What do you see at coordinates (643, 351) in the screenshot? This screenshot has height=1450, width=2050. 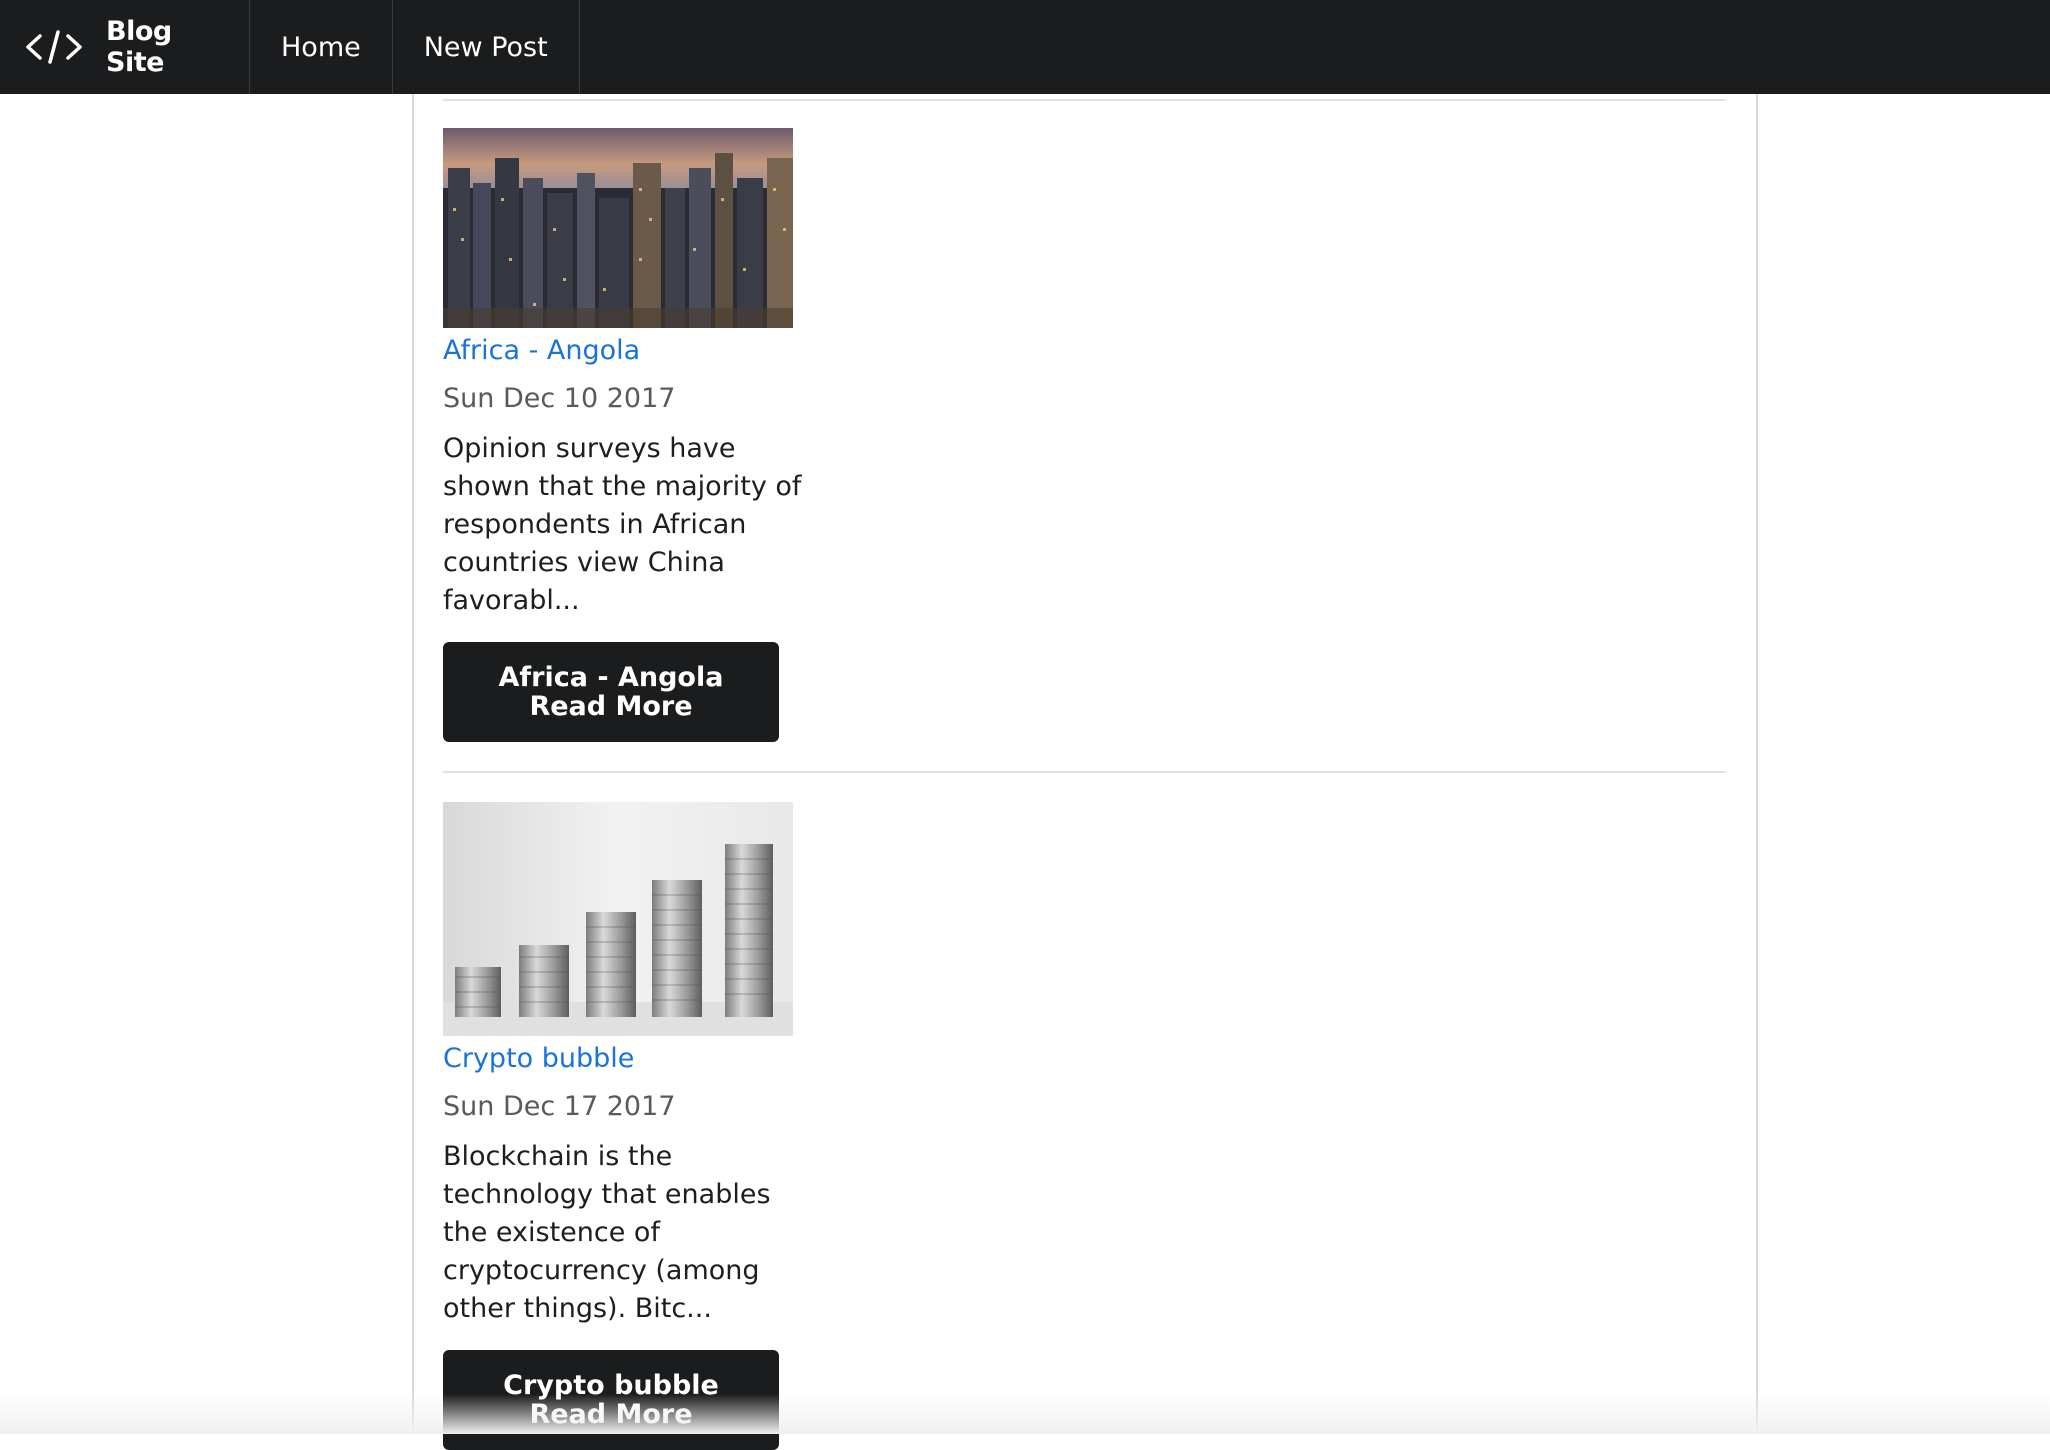 I see `post-title-link: Africa - Angola` at bounding box center [643, 351].